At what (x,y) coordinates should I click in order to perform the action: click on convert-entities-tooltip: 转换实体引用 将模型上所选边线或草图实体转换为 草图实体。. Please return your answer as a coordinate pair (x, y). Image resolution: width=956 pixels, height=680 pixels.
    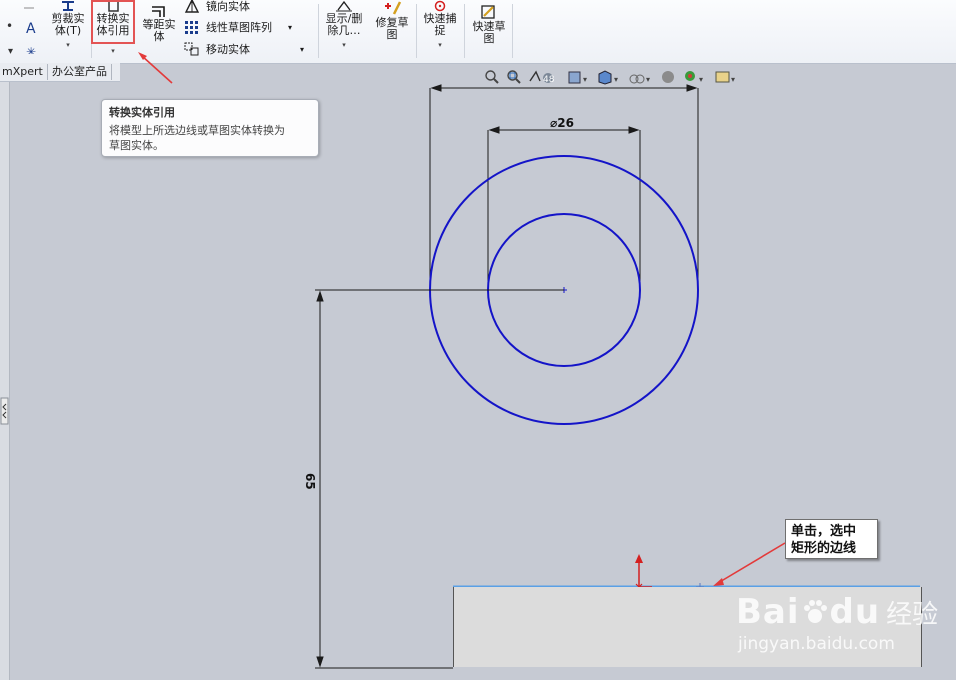
    Looking at the image, I should click on (210, 128).